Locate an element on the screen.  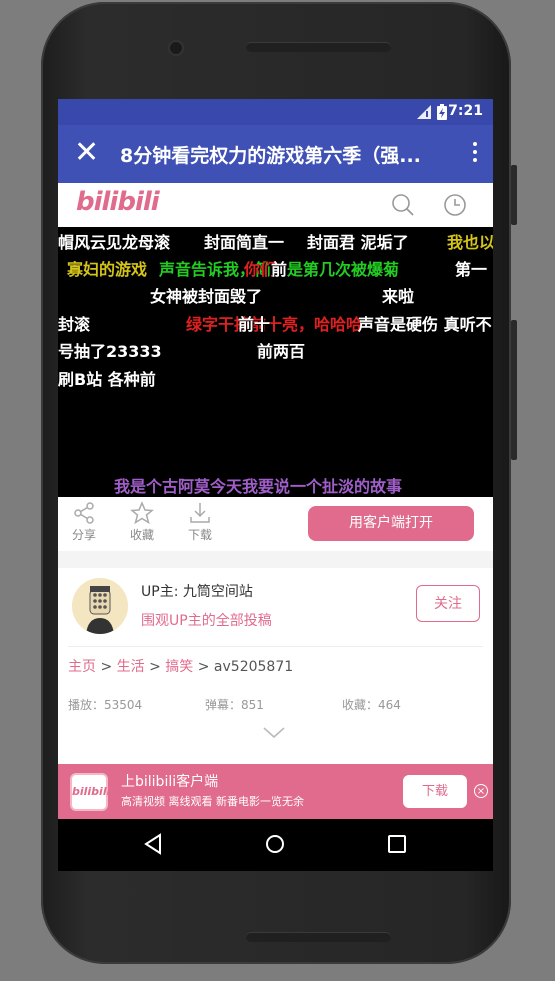
play-count: 播放：53504 is located at coordinates (105, 705).